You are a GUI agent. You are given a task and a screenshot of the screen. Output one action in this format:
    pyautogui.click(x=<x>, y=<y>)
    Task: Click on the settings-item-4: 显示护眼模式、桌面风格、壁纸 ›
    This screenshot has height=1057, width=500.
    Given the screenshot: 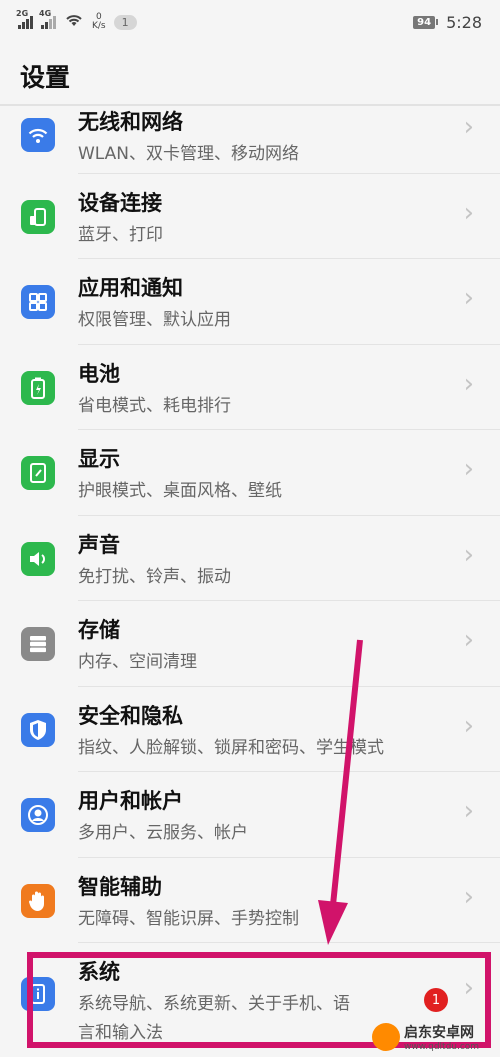 What is the action you would take?
    pyautogui.click(x=250, y=473)
    